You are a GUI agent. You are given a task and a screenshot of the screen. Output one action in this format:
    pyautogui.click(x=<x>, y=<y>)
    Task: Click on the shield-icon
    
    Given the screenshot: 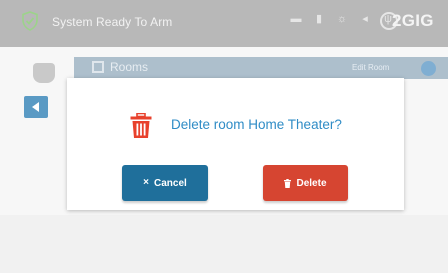 What is the action you would take?
    pyautogui.click(x=30, y=21)
    